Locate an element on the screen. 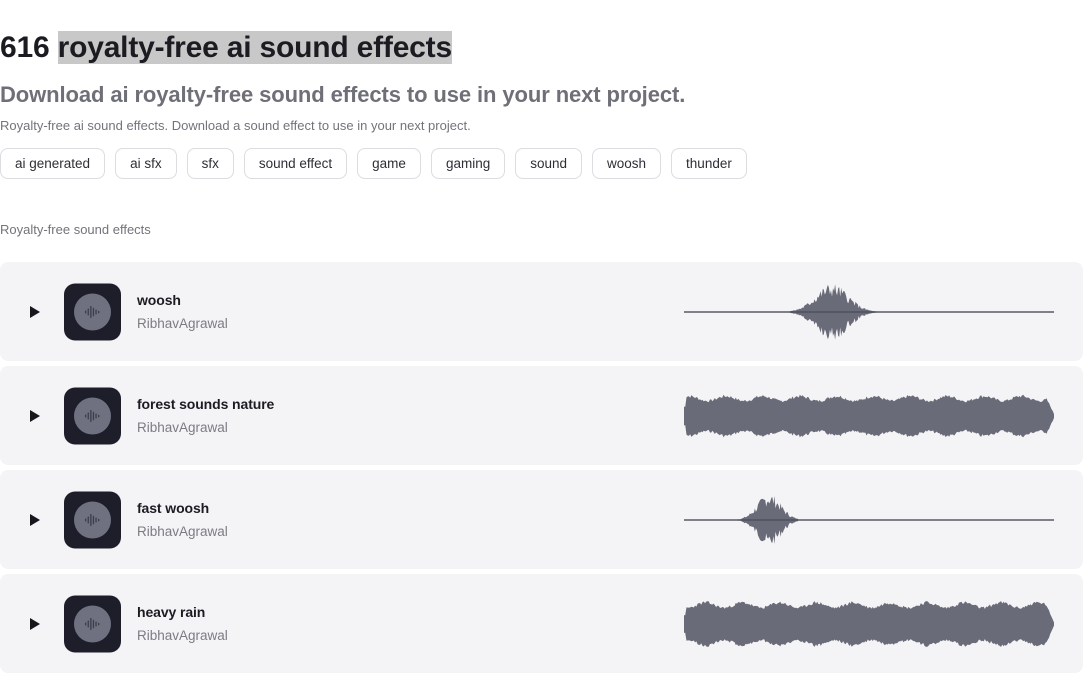  sound-list-item: heavy rain RibhavAgrawal is located at coordinates (541, 623).